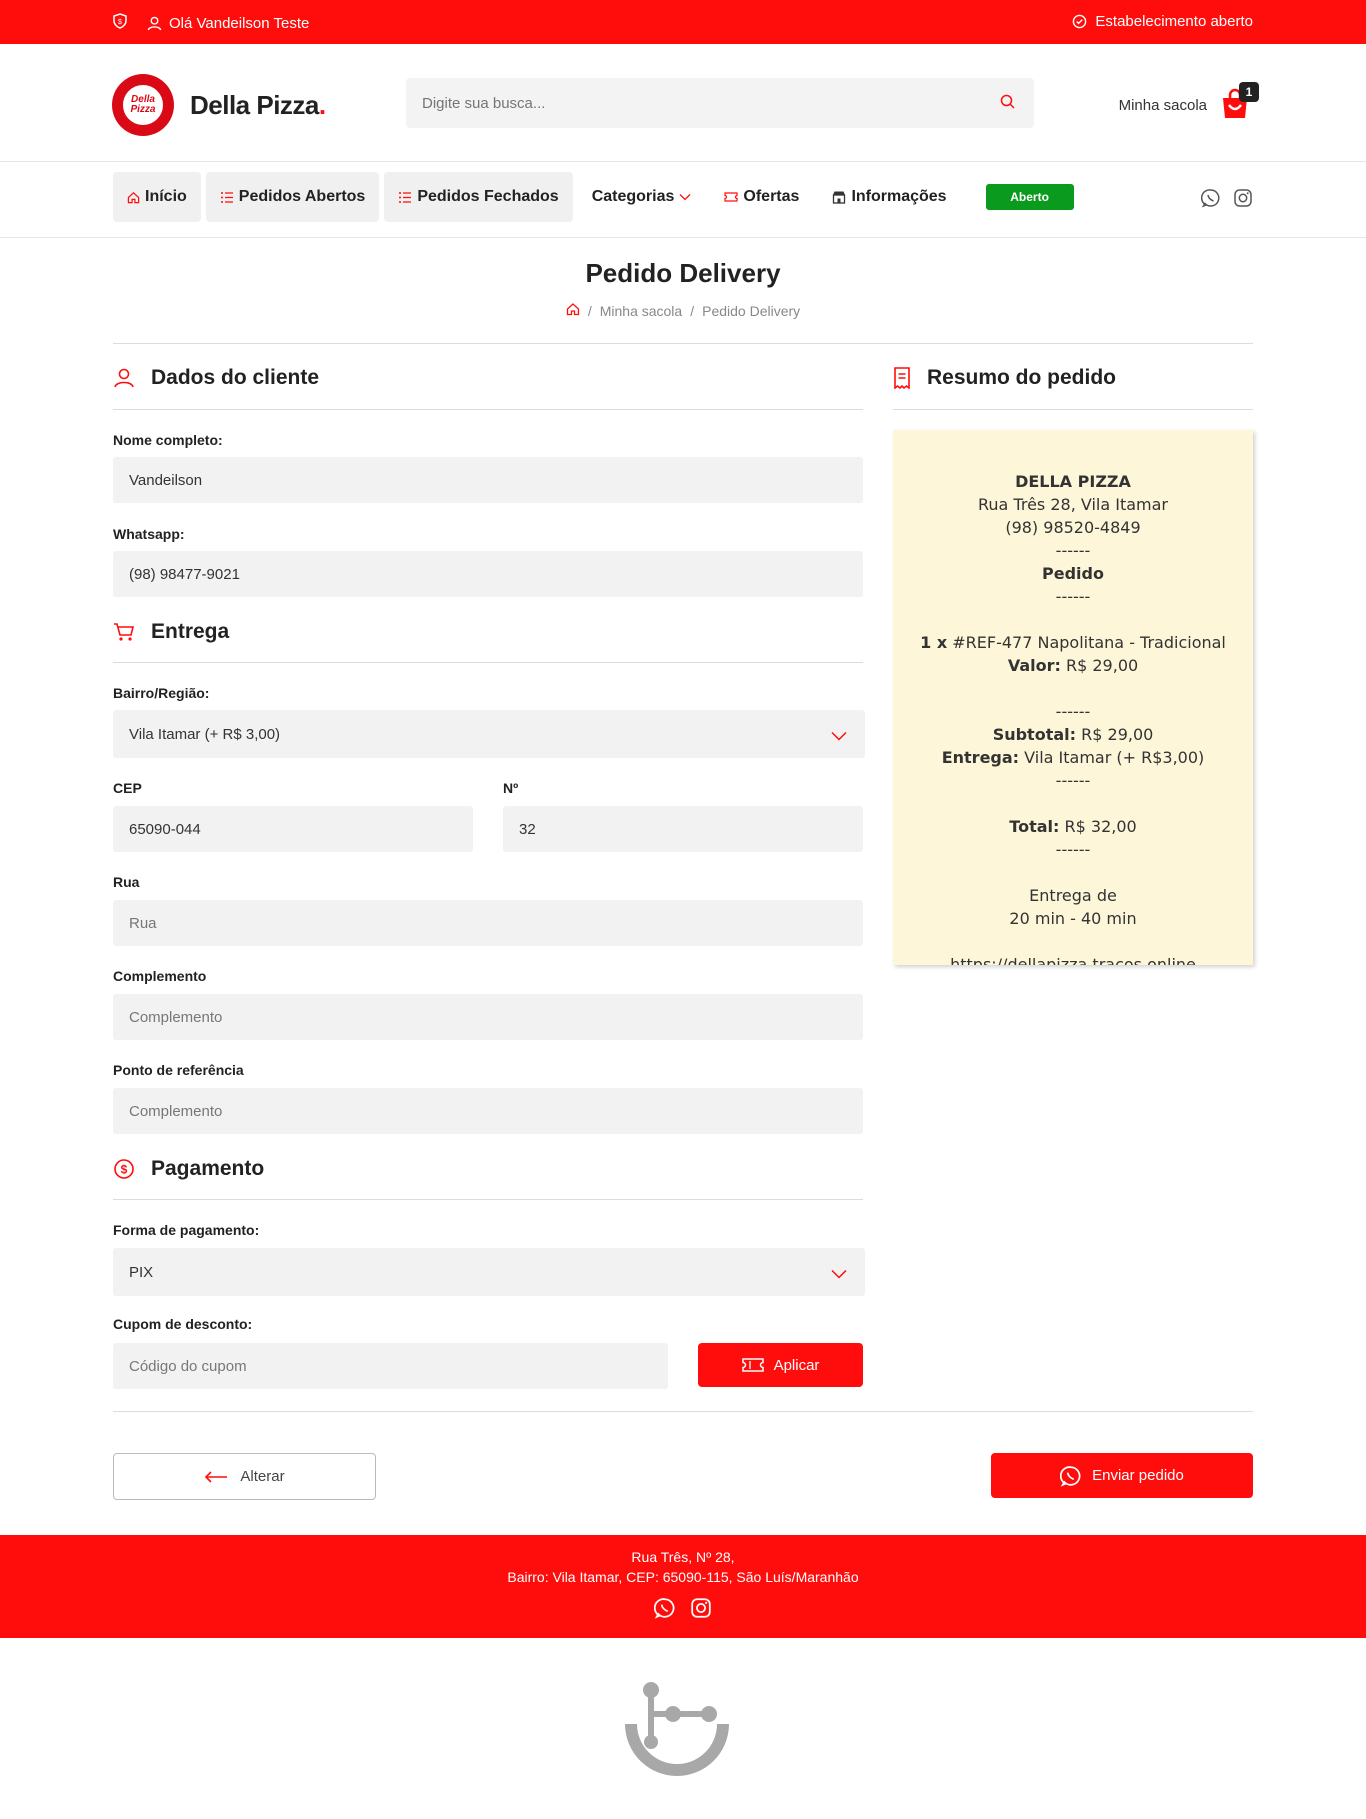 Image resolution: width=1366 pixels, height=1819 pixels. I want to click on store-status-text: Estabelecimento aberto, so click(1174, 21).